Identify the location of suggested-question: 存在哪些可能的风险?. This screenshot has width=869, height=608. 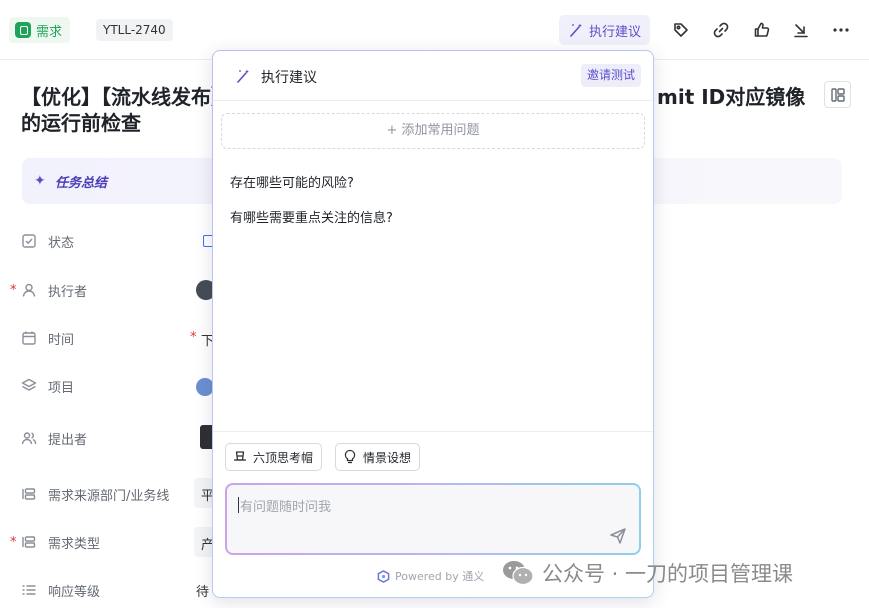
(292, 181).